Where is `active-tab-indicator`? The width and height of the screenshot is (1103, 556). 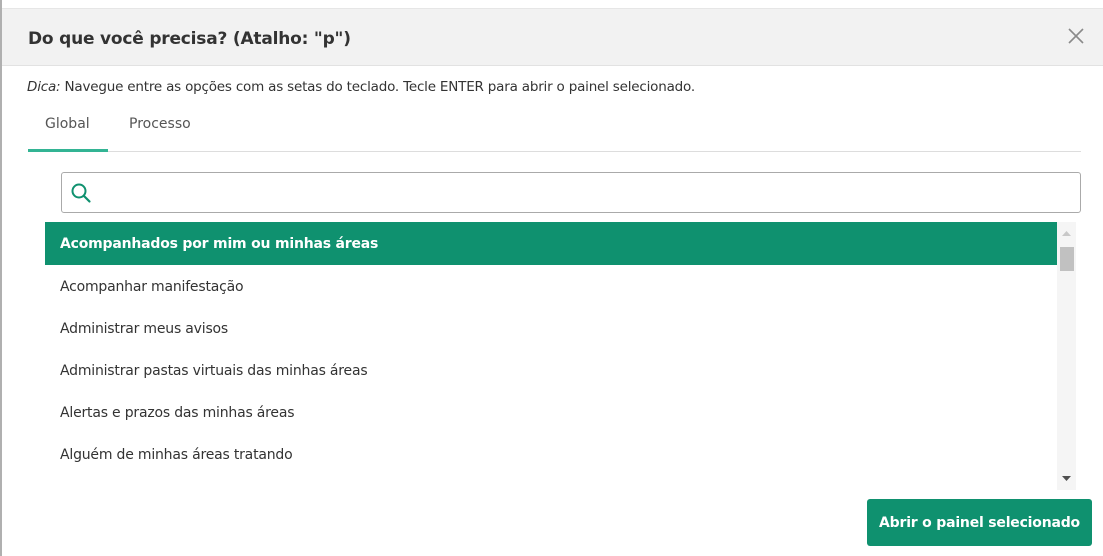
active-tab-indicator is located at coordinates (68, 150).